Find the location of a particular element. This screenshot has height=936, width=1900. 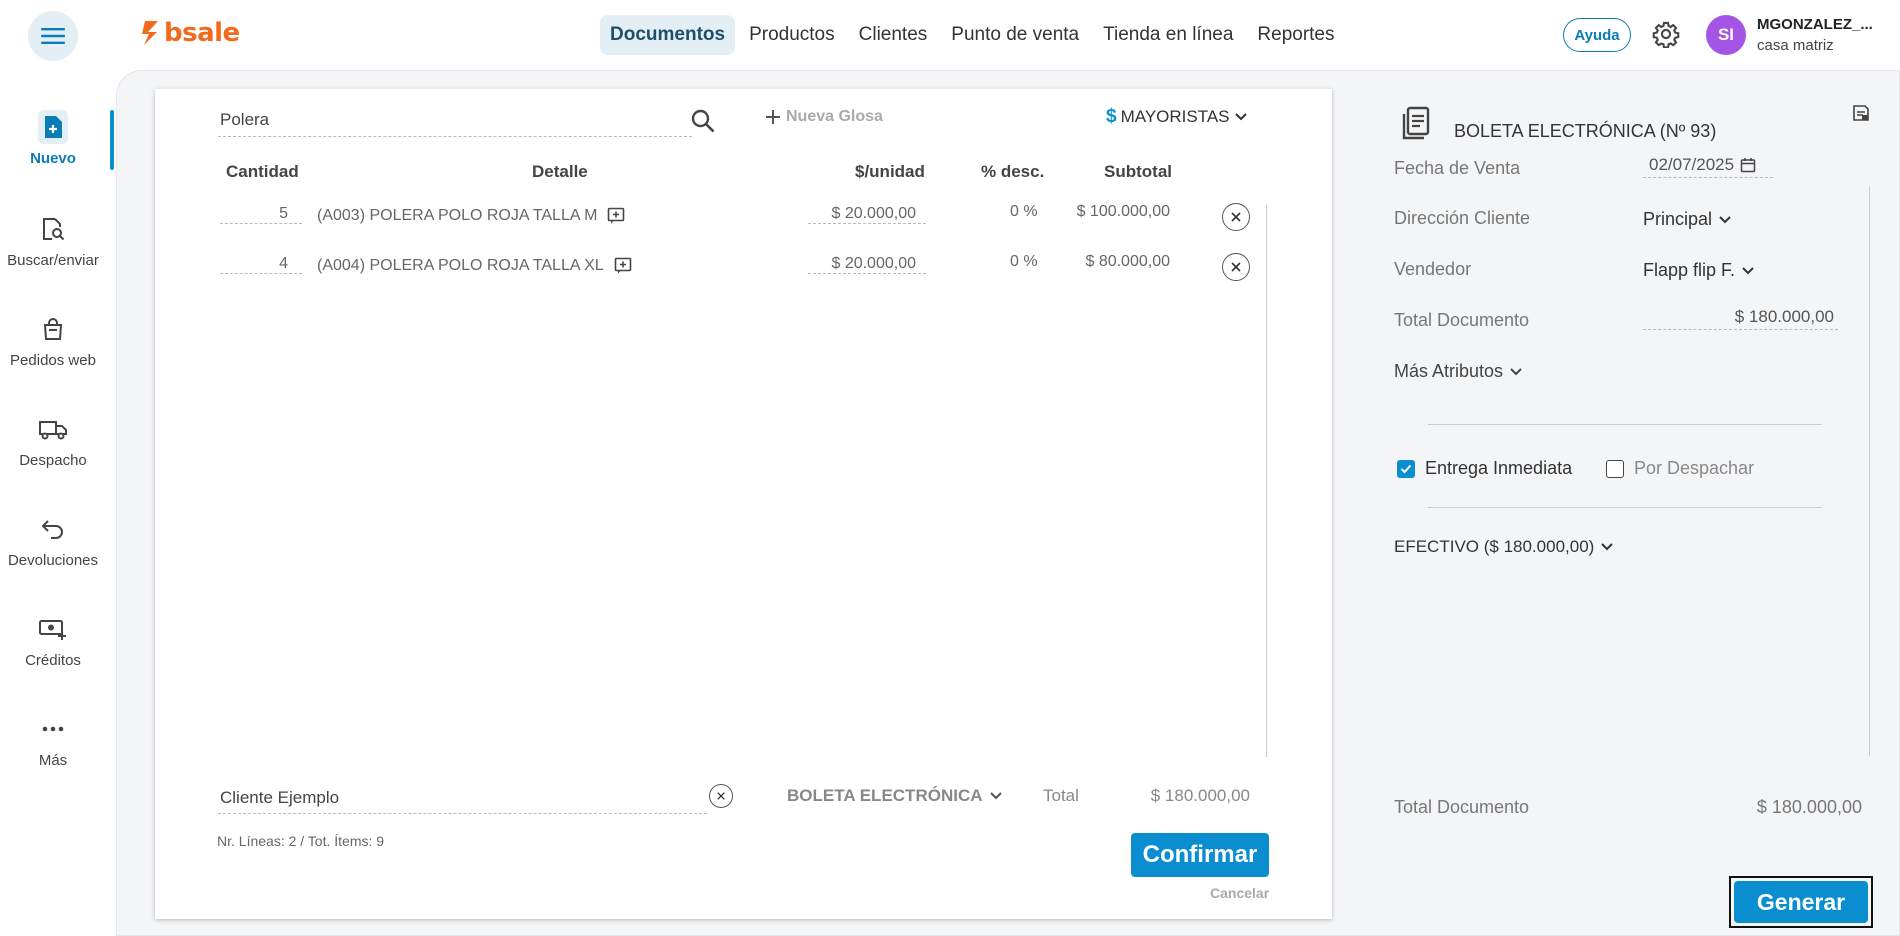

sidebar-item-label: Devoluciones is located at coordinates (53, 560).